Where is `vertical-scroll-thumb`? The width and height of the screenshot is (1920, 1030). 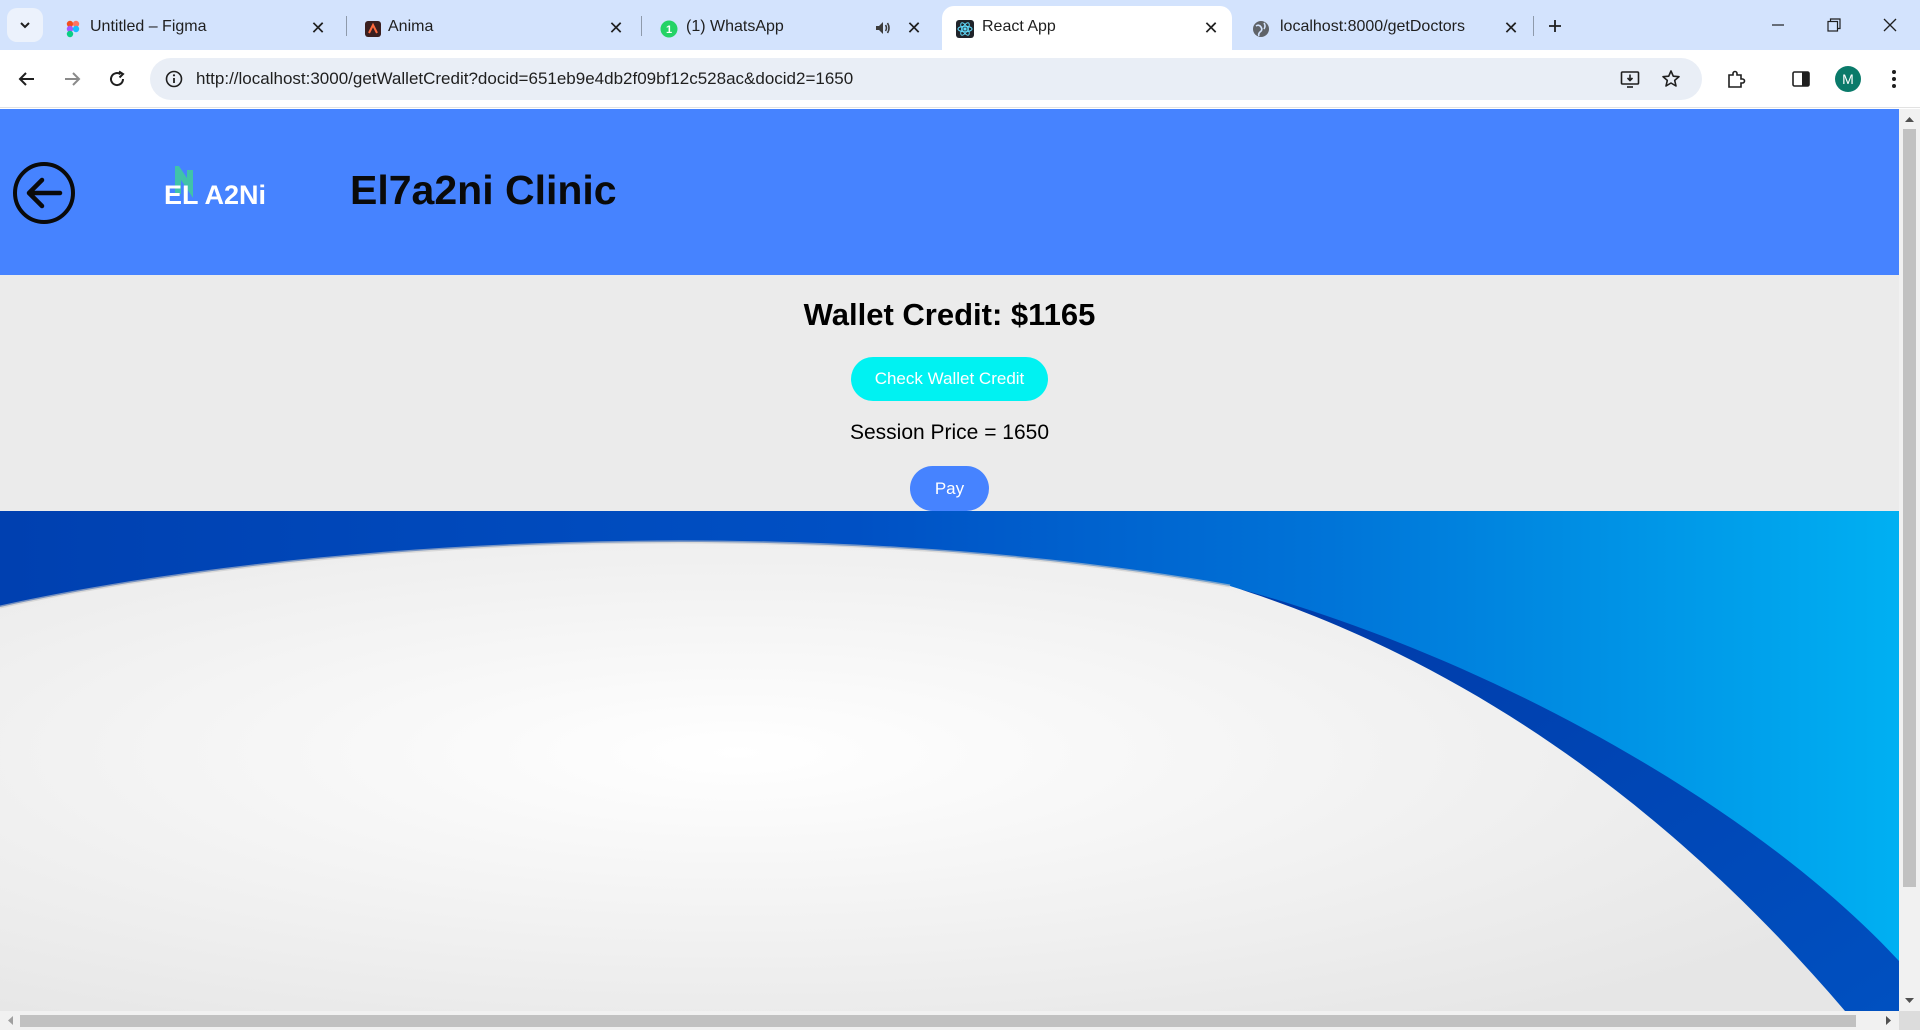
vertical-scroll-thumb is located at coordinates (1909, 508).